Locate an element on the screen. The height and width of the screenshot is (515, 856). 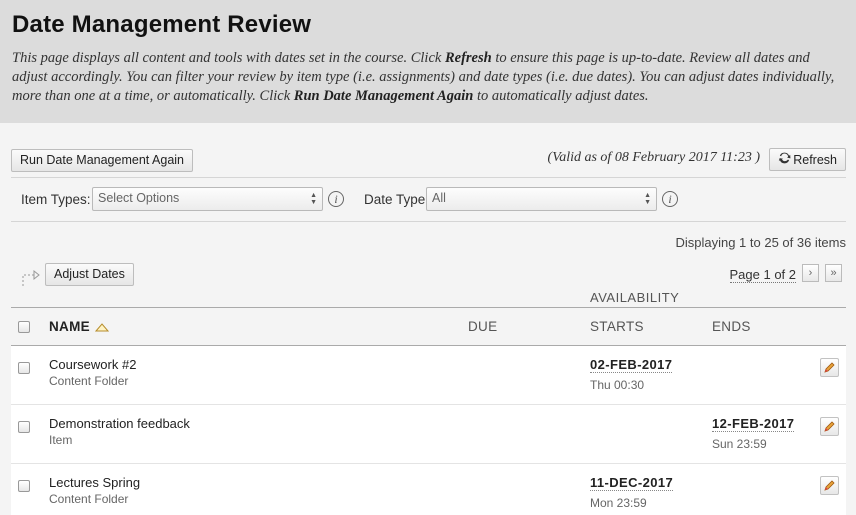
starts-time: Mon 23:59 is located at coordinates (618, 503).